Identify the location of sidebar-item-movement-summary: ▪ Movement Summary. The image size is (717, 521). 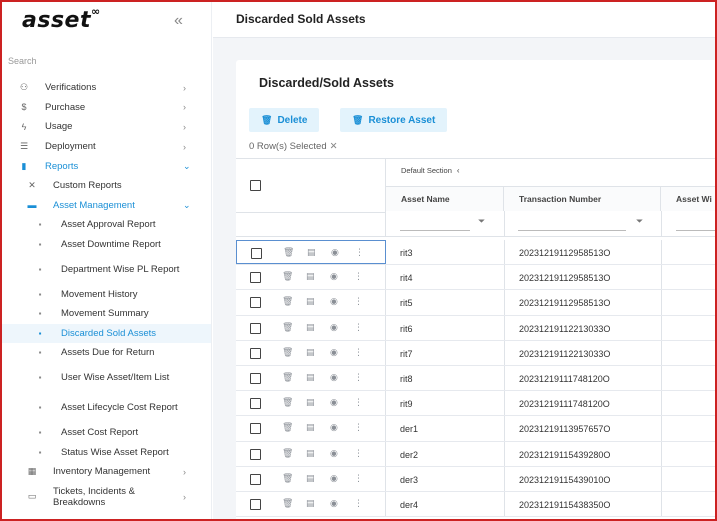
(106, 314).